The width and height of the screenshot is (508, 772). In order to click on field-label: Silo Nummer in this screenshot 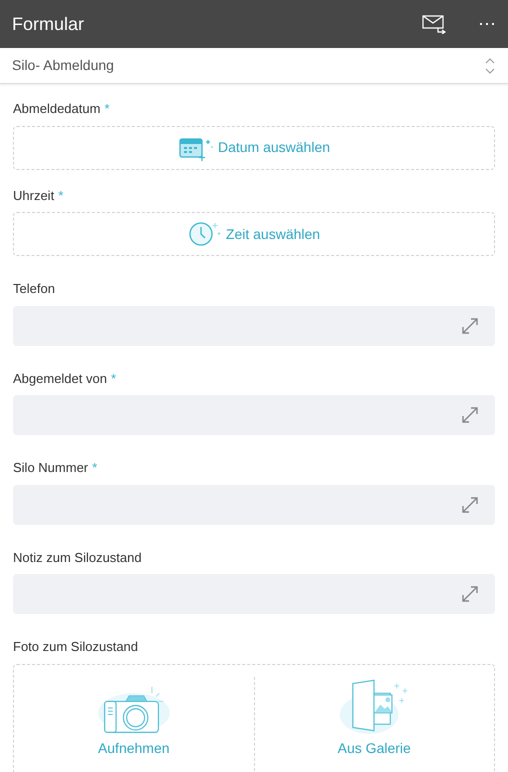, I will do `click(50, 468)`.